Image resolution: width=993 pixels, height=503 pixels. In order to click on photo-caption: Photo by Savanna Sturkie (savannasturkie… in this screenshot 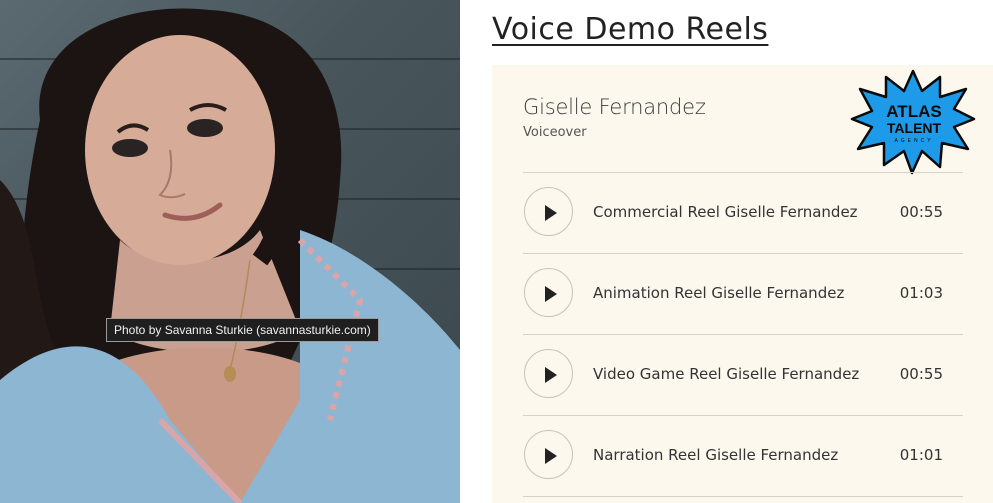, I will do `click(242, 330)`.